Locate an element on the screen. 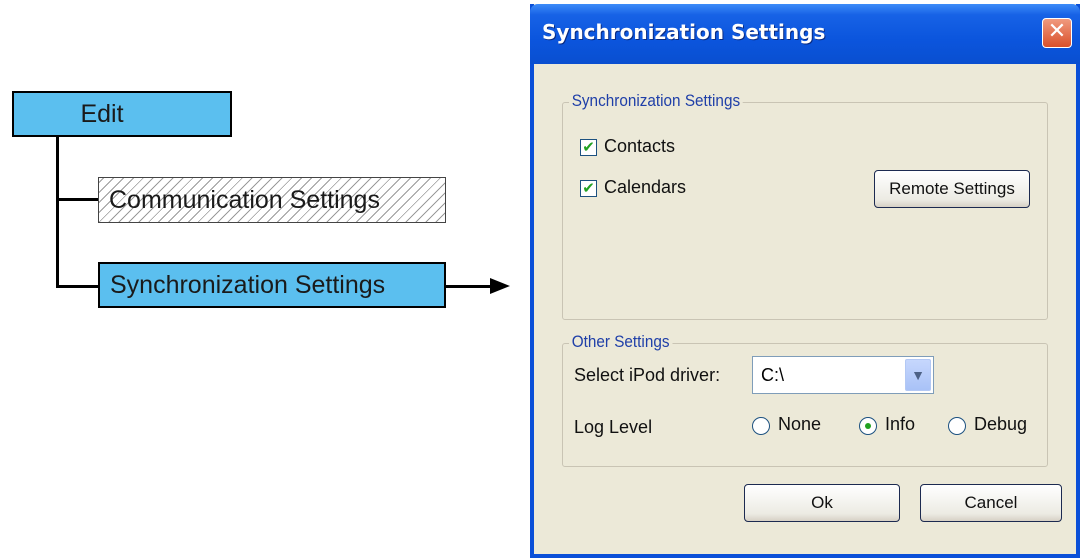  contacts-checkbox: ✔ is located at coordinates (588, 147).